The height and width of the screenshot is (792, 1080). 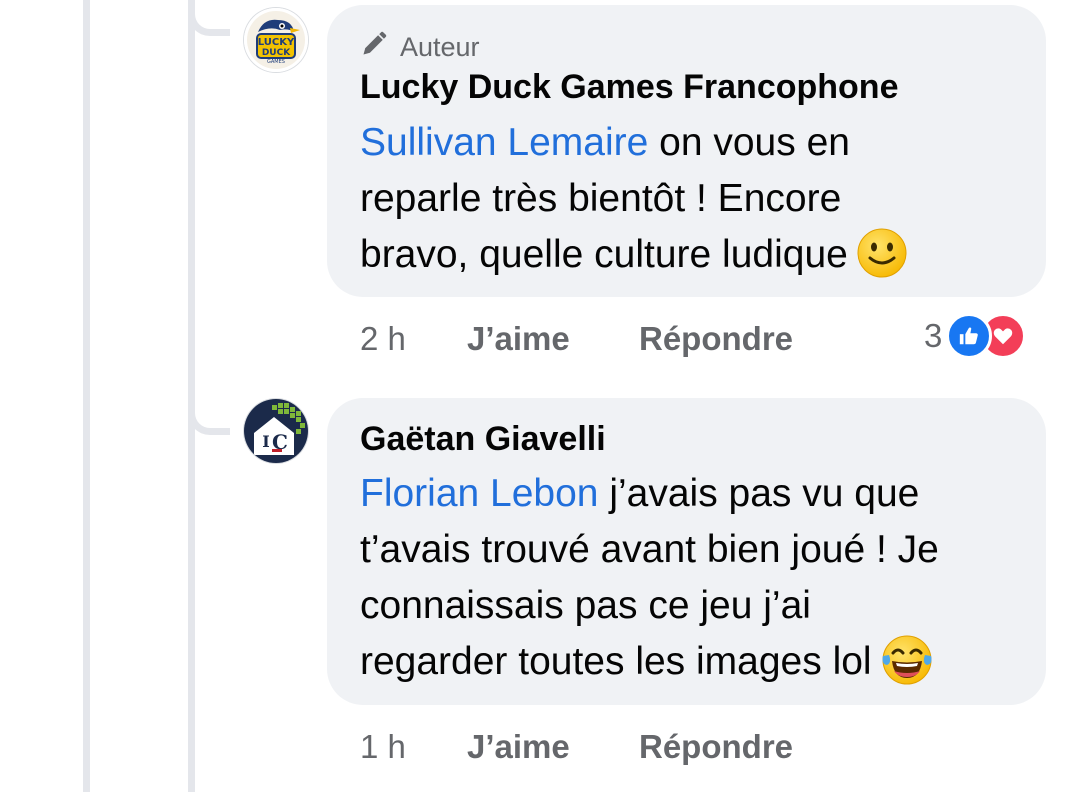 What do you see at coordinates (374, 47) in the screenshot?
I see `pencil-icon` at bounding box center [374, 47].